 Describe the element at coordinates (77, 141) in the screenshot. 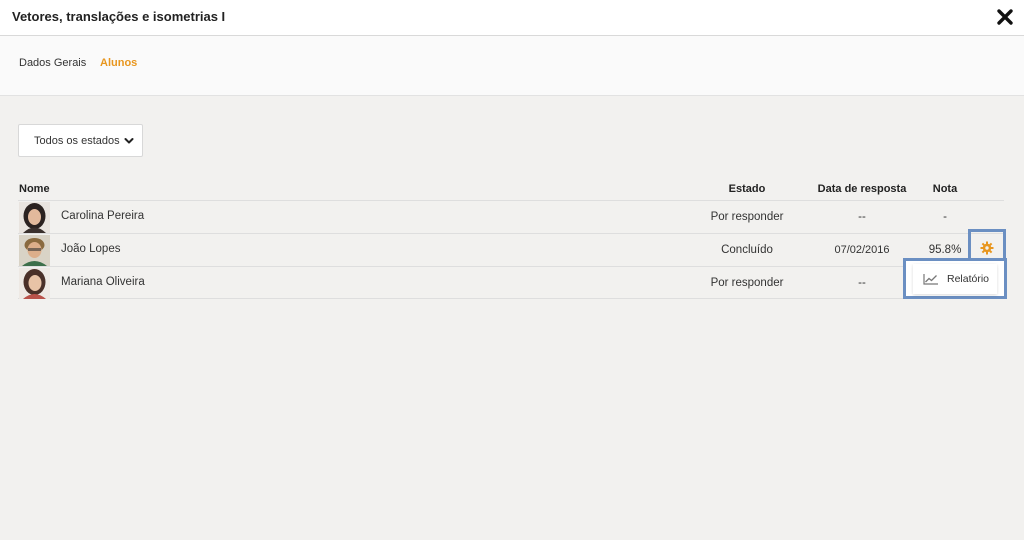

I see `state-filter-value: Todos os estados` at that location.